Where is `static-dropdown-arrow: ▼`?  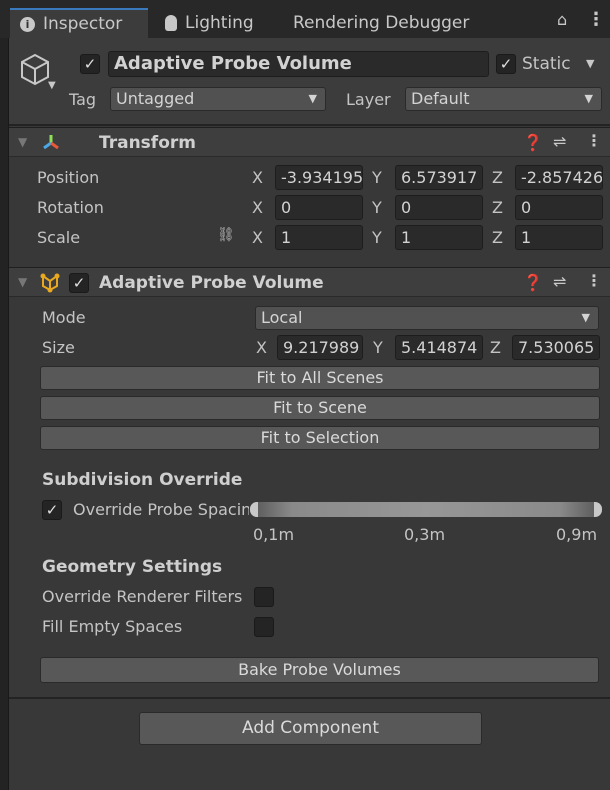 static-dropdown-arrow: ▼ is located at coordinates (590, 63).